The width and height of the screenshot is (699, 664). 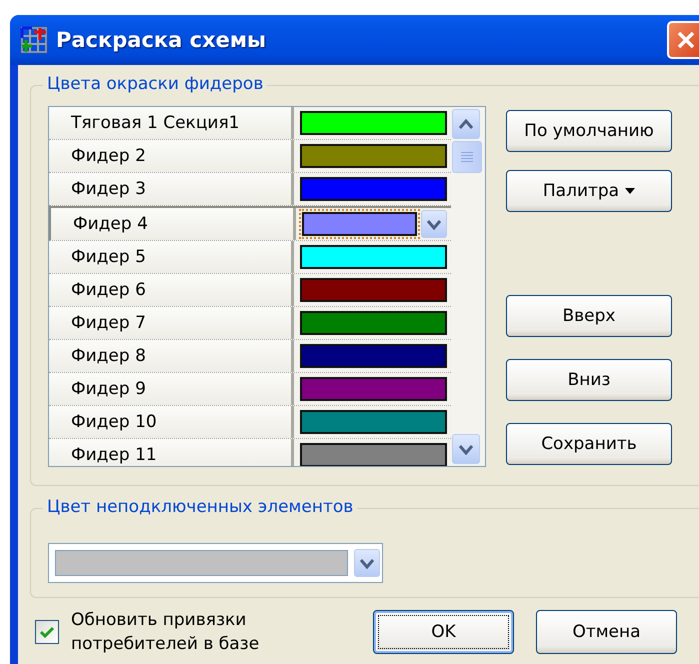 What do you see at coordinates (215, 563) in the screenshot?
I see `color-combo` at bounding box center [215, 563].